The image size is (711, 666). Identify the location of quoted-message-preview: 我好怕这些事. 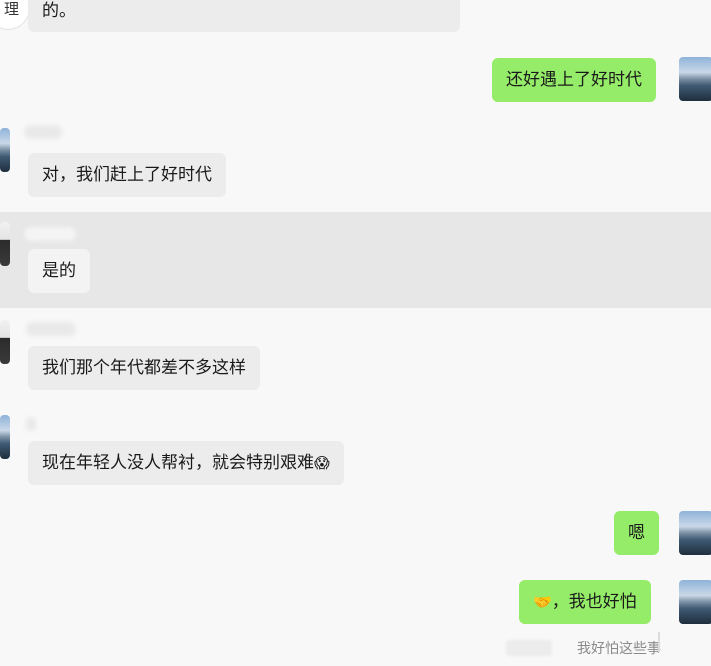
(619, 648).